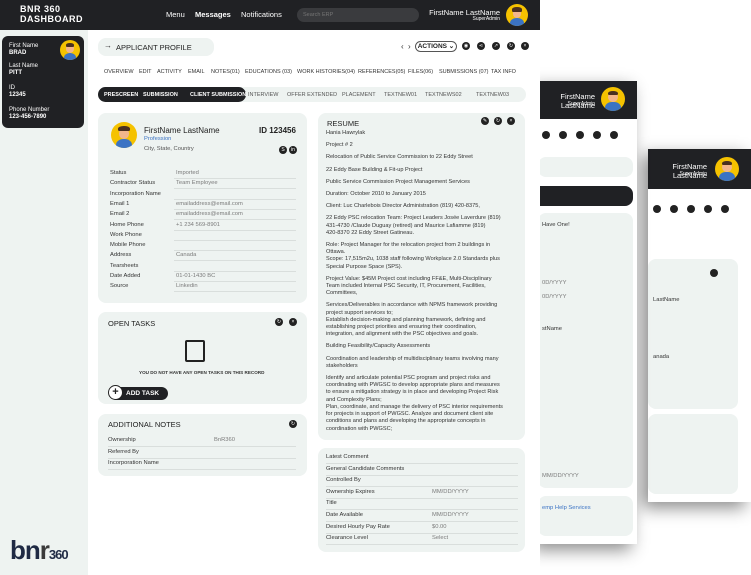 The image size is (751, 575). What do you see at coordinates (158, 139) in the screenshot?
I see `candidate-profession: Profession` at bounding box center [158, 139].